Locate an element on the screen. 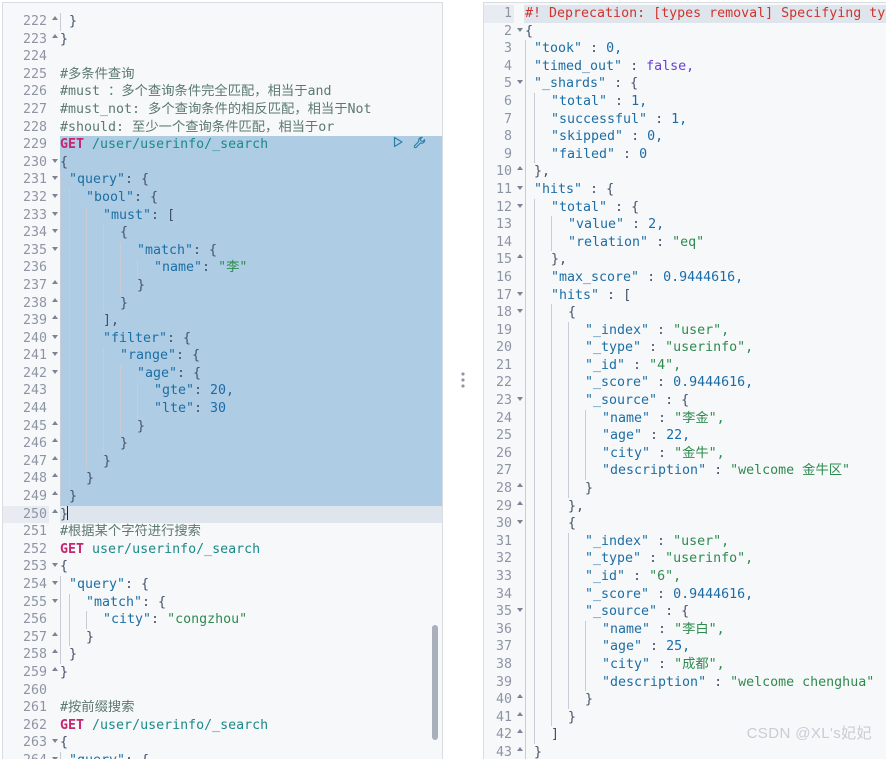 The height and width of the screenshot is (759, 886). code-line: 24 "name" : "李金", is located at coordinates (685, 418).